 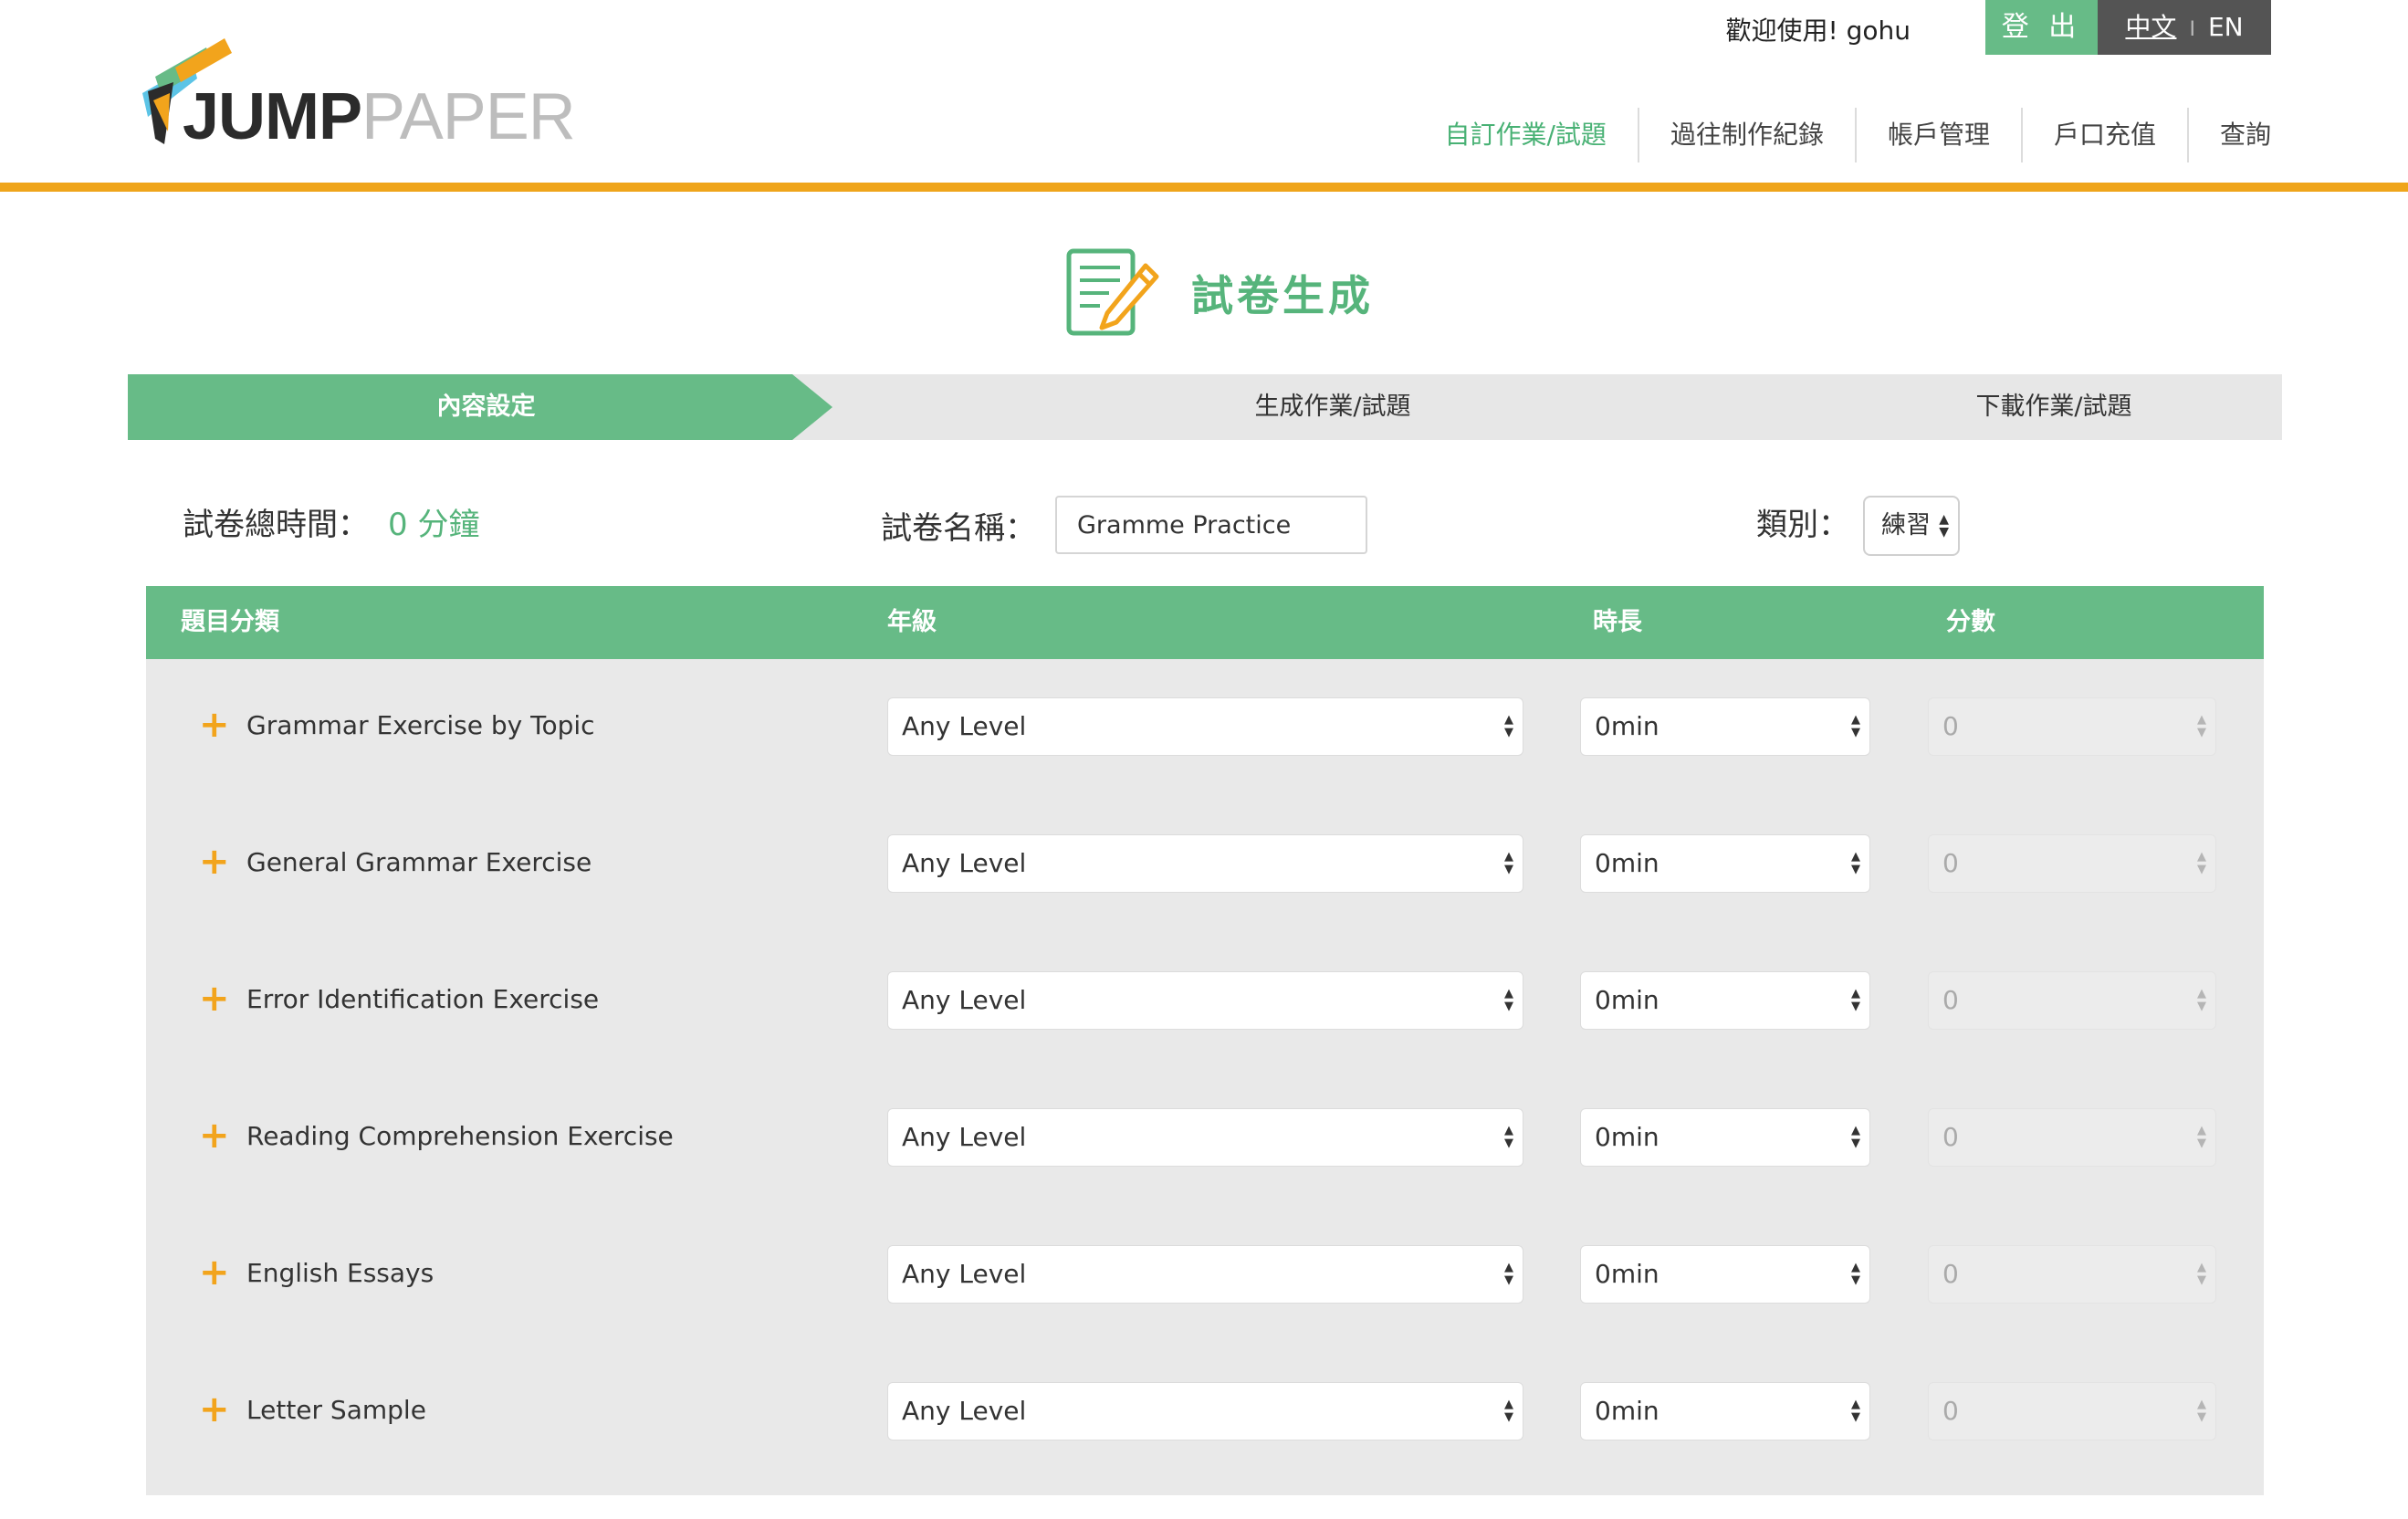 I want to click on nav-history: 過往制作紀錄, so click(x=1746, y=135).